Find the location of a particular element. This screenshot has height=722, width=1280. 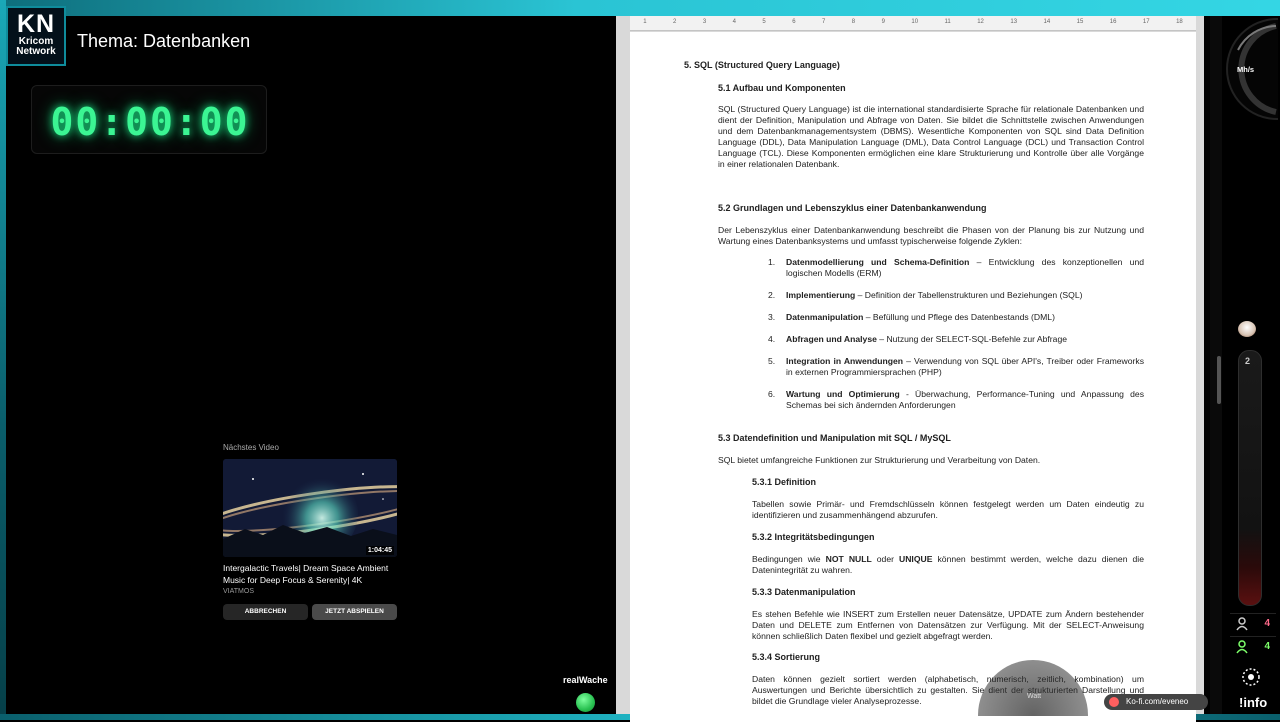

ruler-number: 4 is located at coordinates (734, 22).